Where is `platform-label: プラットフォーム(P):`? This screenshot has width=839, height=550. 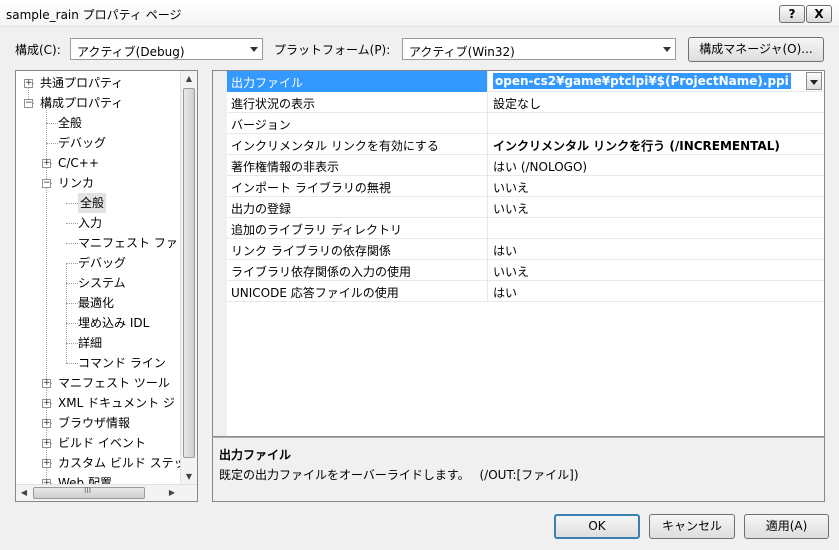
platform-label: プラットフォーム(P): is located at coordinates (332, 50).